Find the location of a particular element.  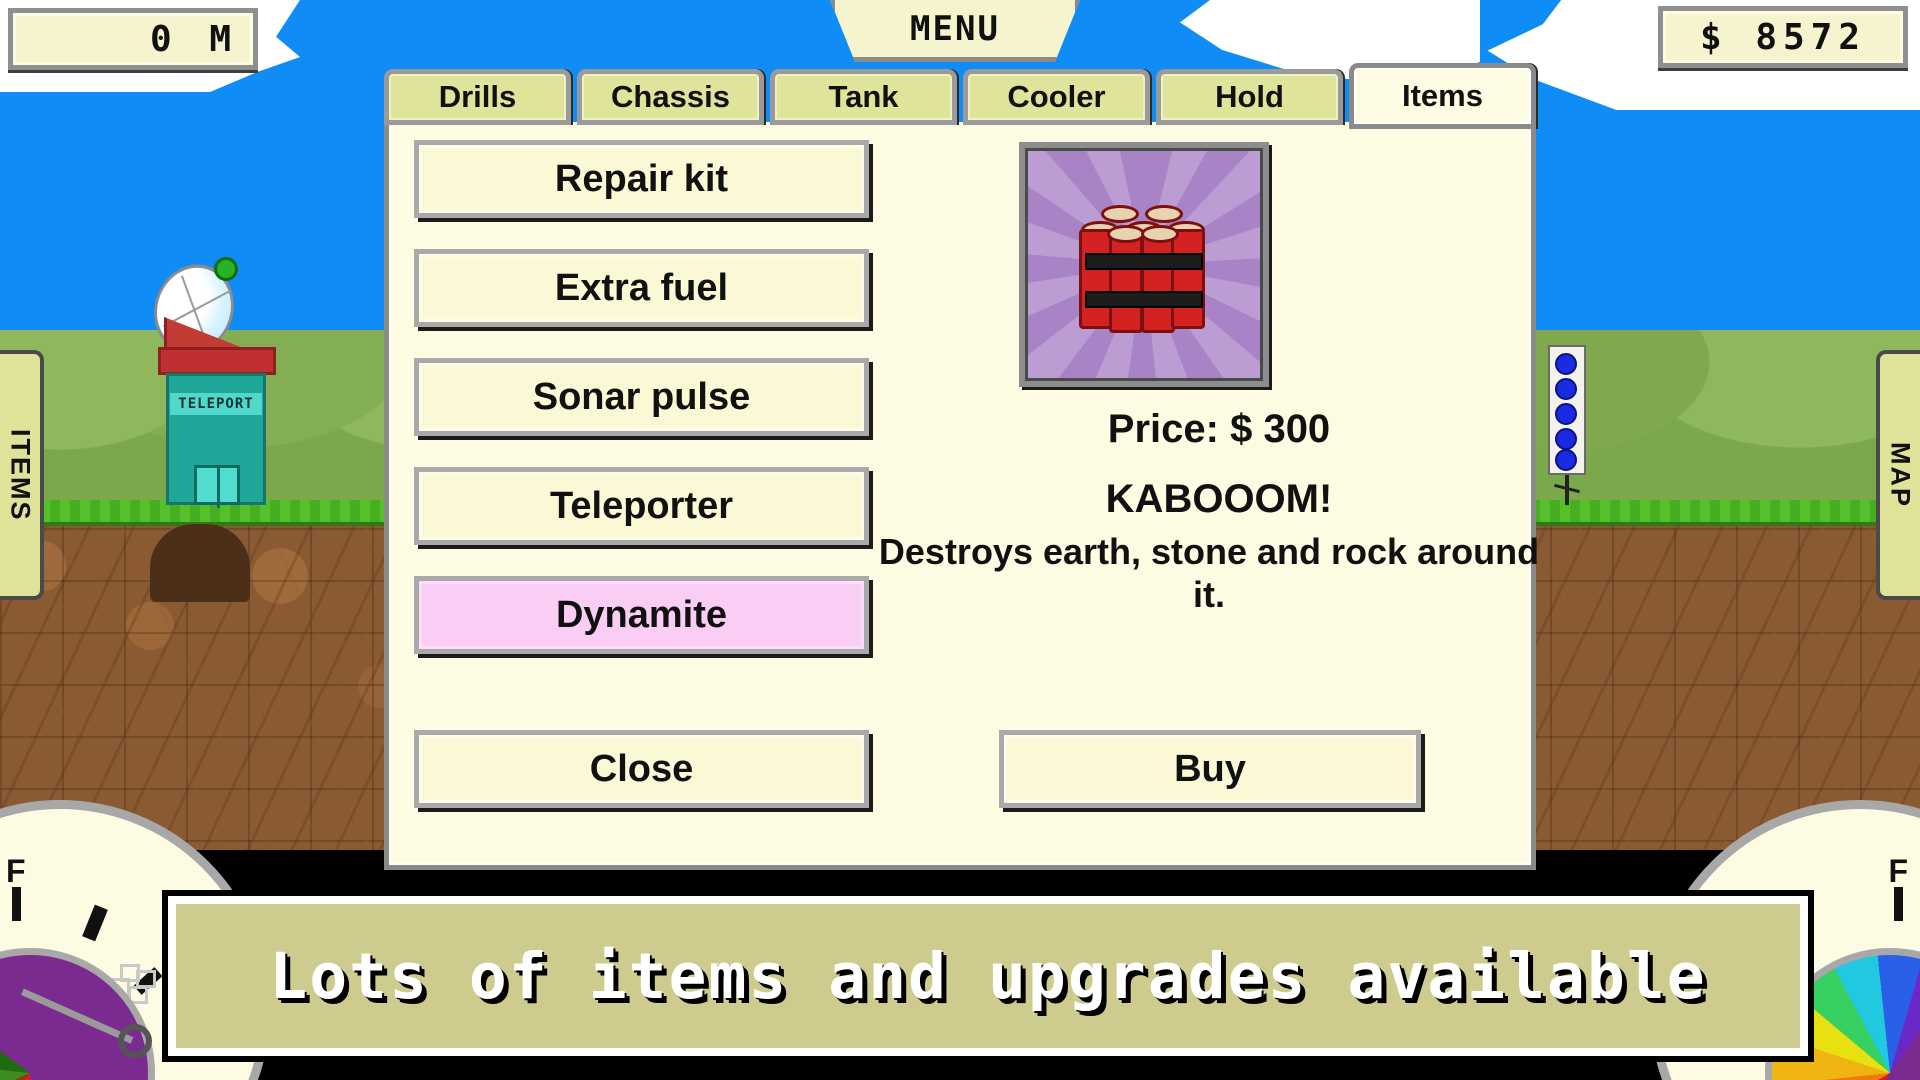

money-value: $ 8572 is located at coordinates (1783, 37).